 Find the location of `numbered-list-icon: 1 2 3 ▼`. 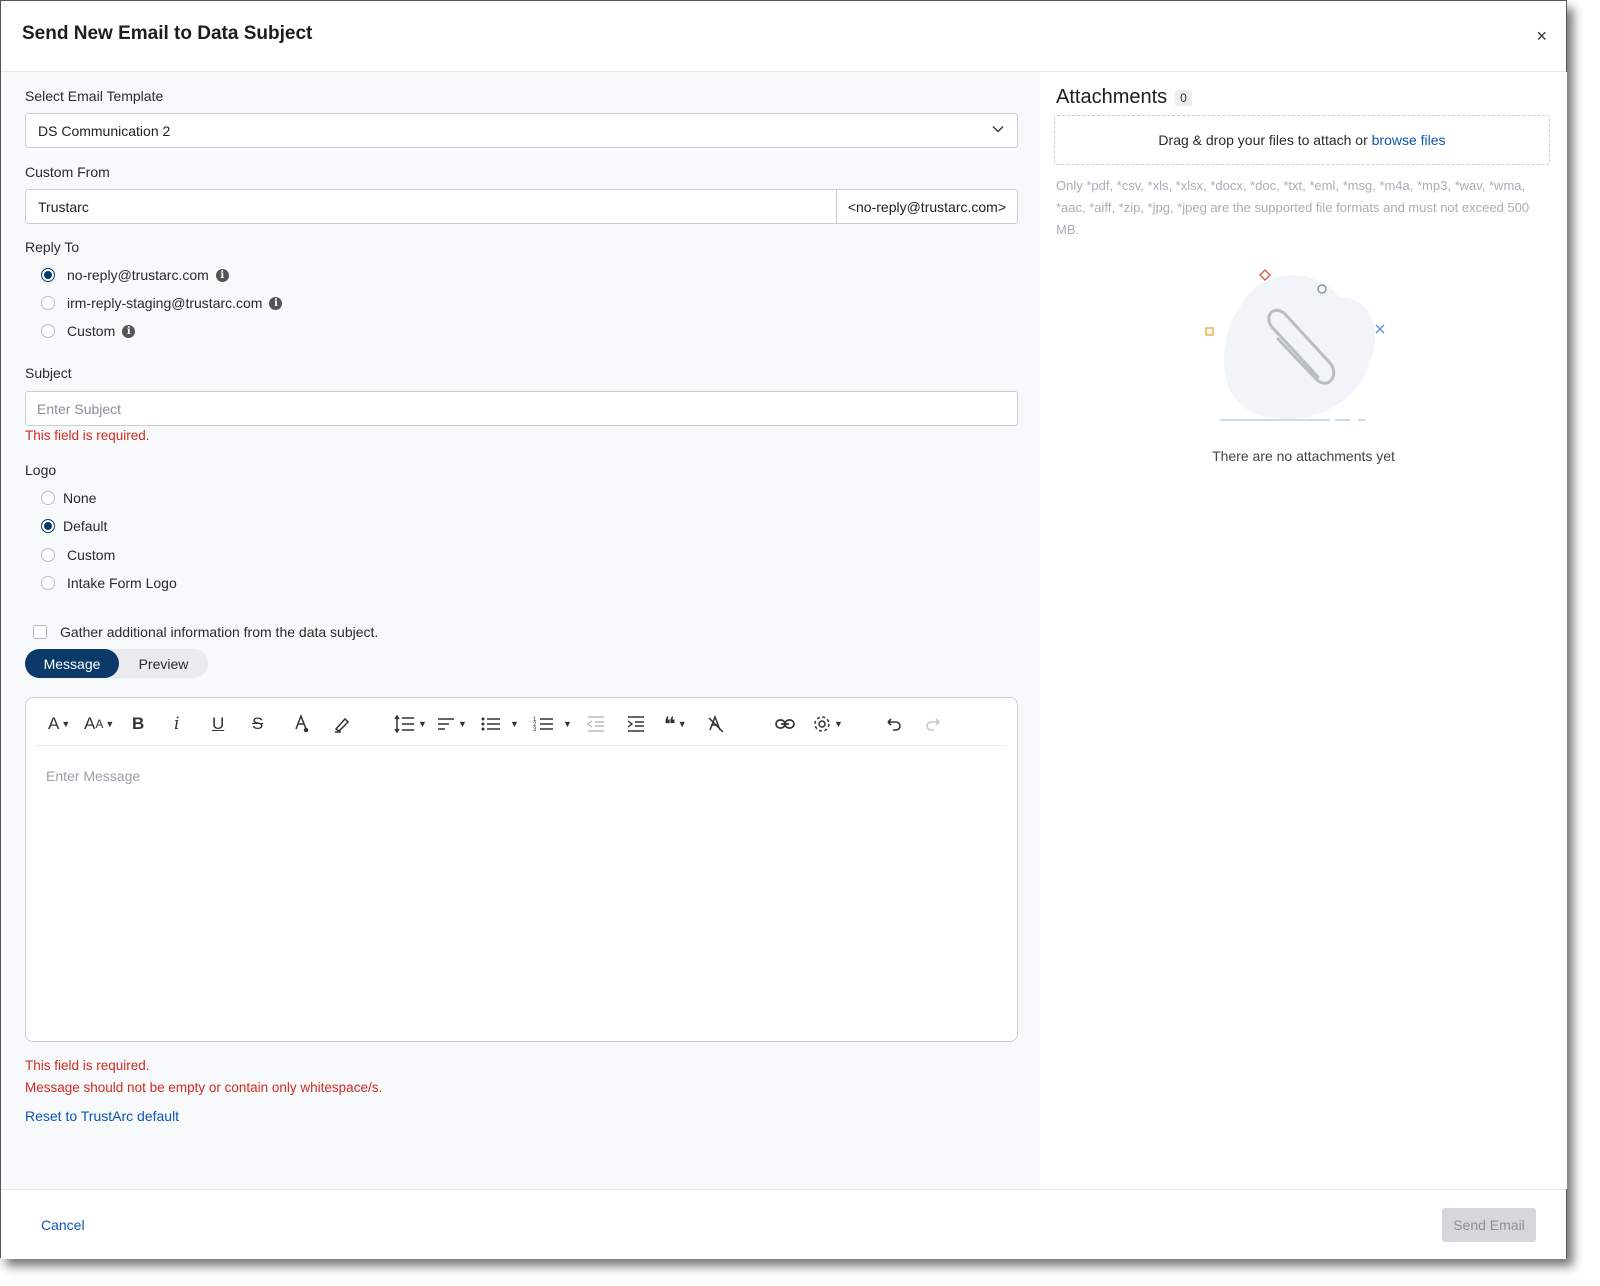

numbered-list-icon: 1 2 3 ▼ is located at coordinates (552, 724).